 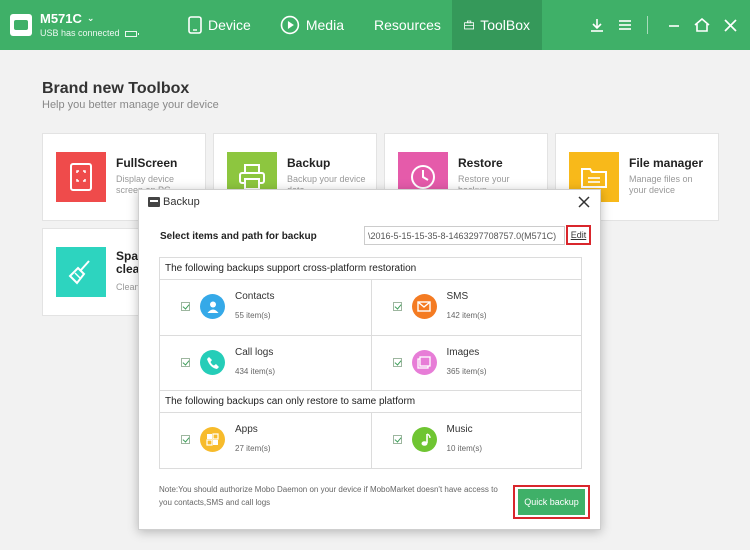 I want to click on device-logo-icon, so click(x=21, y=25).